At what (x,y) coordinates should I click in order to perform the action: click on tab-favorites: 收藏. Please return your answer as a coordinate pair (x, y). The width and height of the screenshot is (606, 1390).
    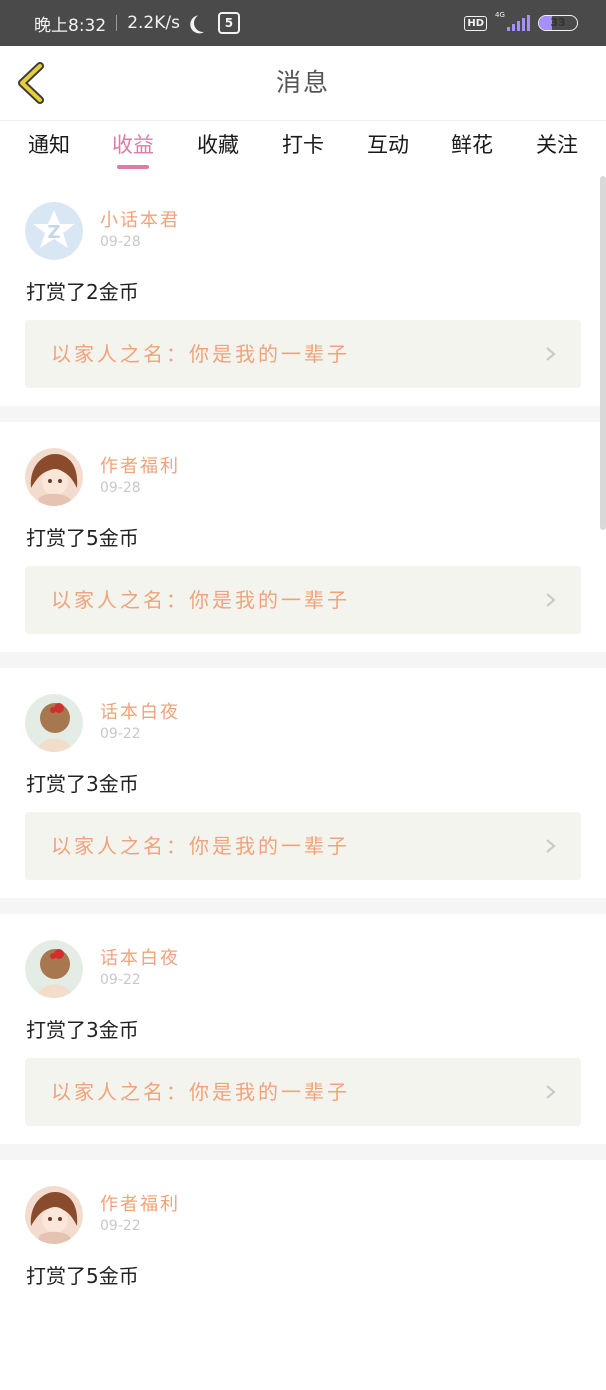
    Looking at the image, I should click on (218, 149).